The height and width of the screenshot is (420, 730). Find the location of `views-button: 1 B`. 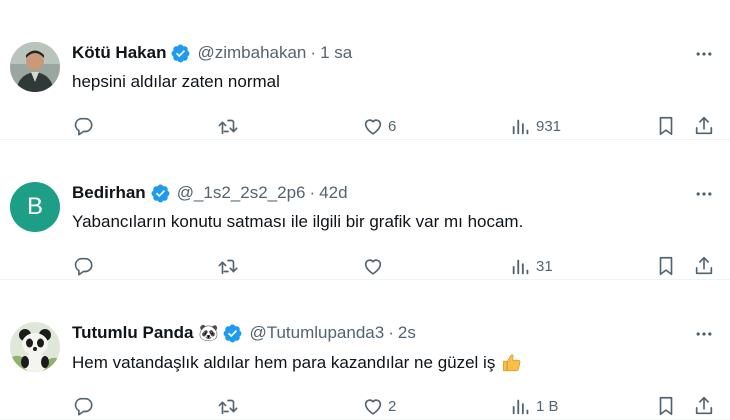

views-button: 1 B is located at coordinates (534, 406).